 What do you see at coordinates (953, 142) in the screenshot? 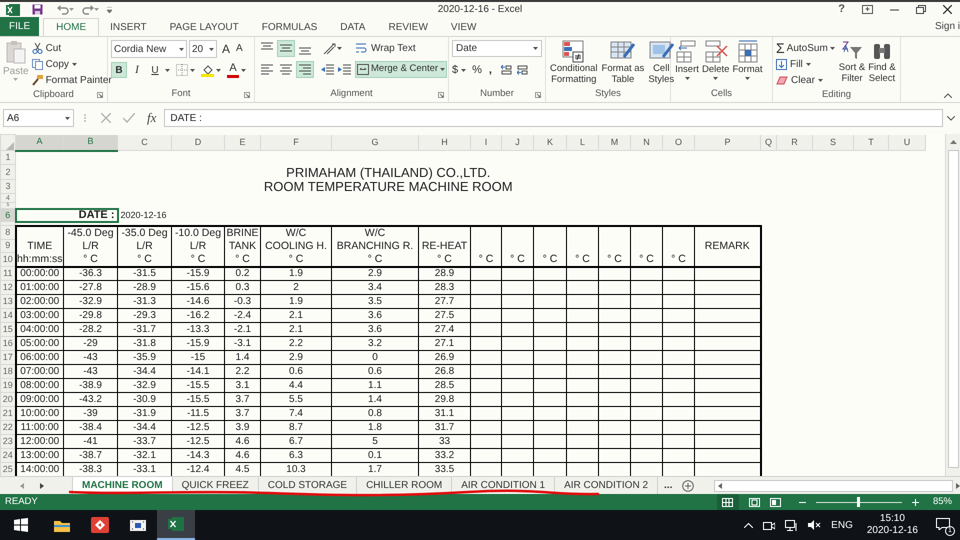
I see `scroll-up-icon` at bounding box center [953, 142].